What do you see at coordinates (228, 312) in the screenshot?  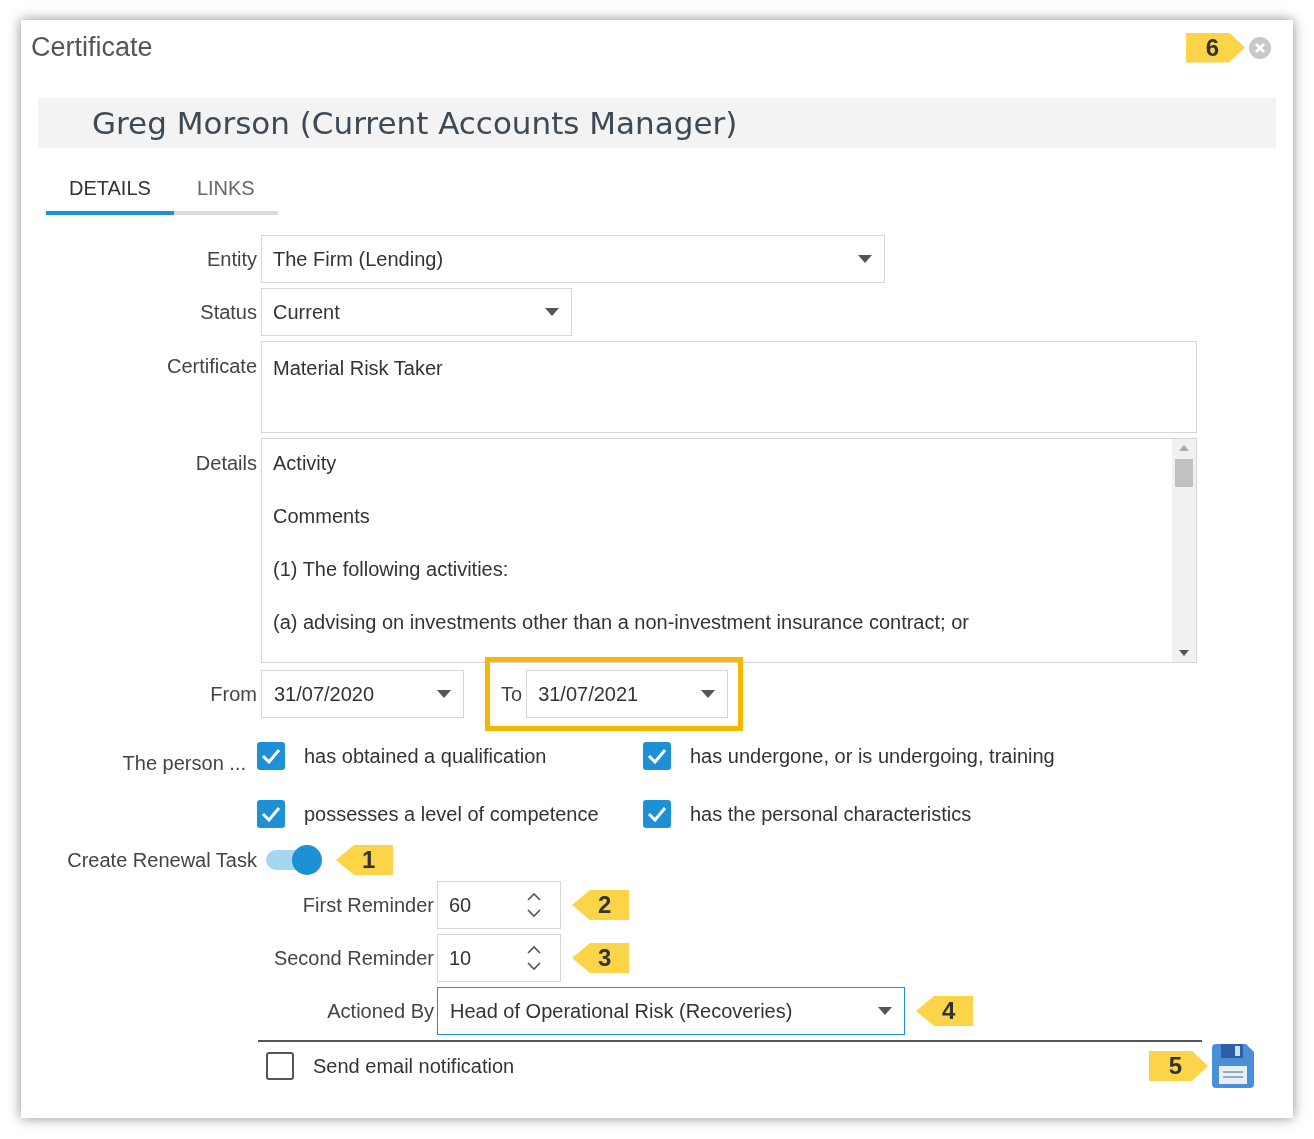 I see `field-label: Status` at bounding box center [228, 312].